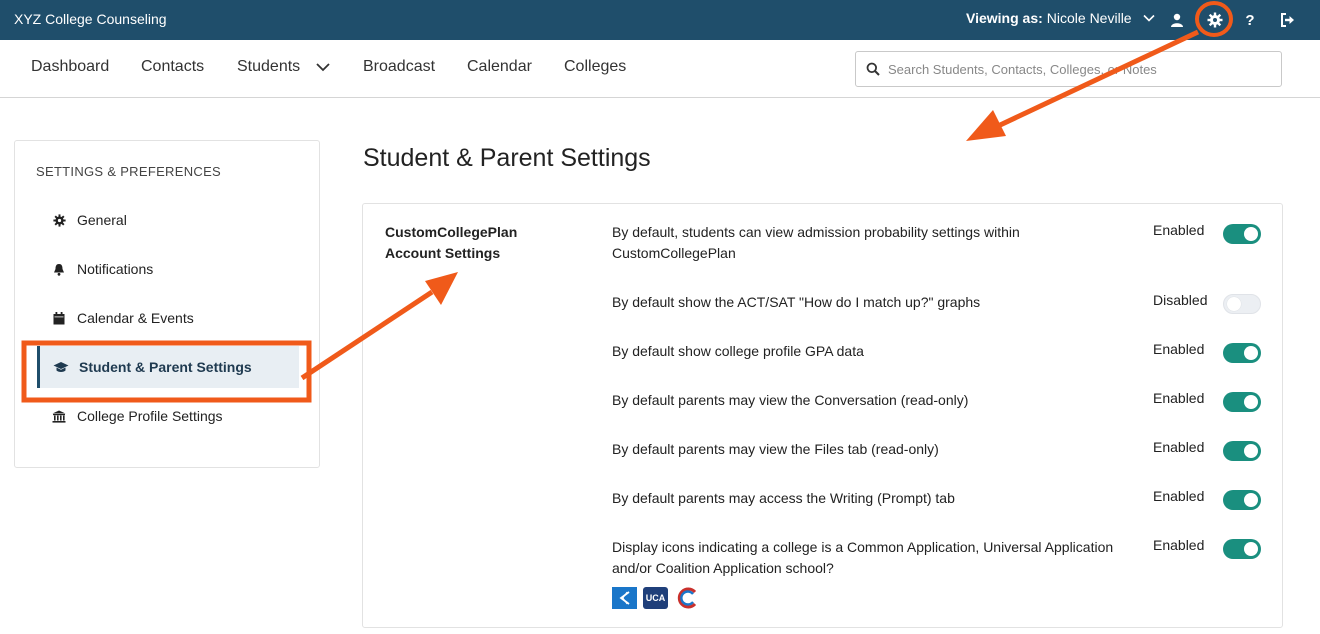 This screenshot has height=634, width=1320. Describe the element at coordinates (451, 242) in the screenshot. I see `section-label: CustomCollegePlan Account Settings` at that location.